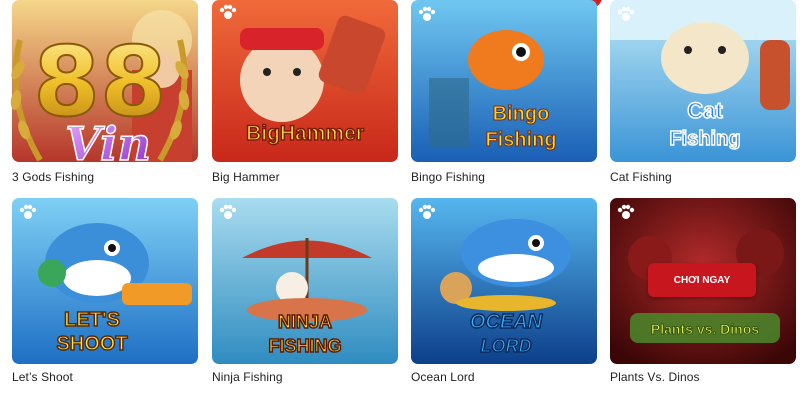 The height and width of the screenshot is (400, 800). I want to click on game-caption: Big Hammer, so click(246, 177).